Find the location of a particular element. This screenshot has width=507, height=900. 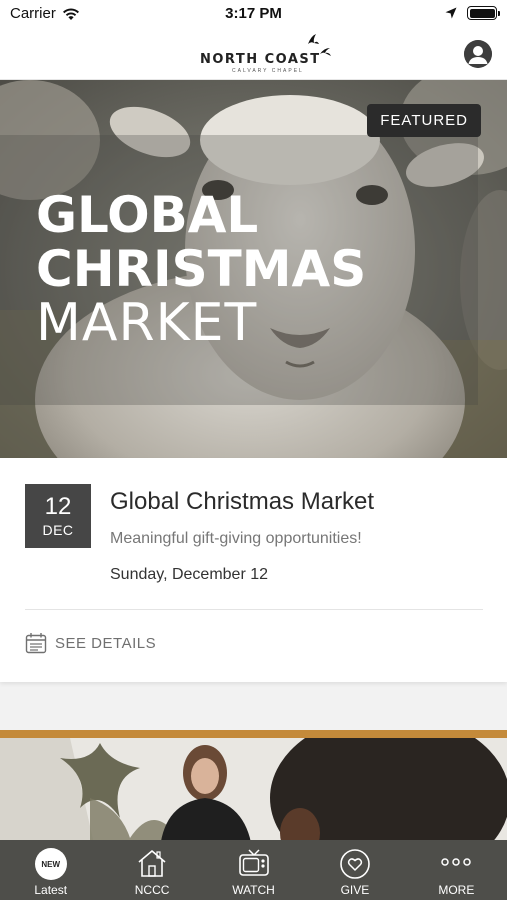

status-time: 3:17 PM is located at coordinates (253, 13).